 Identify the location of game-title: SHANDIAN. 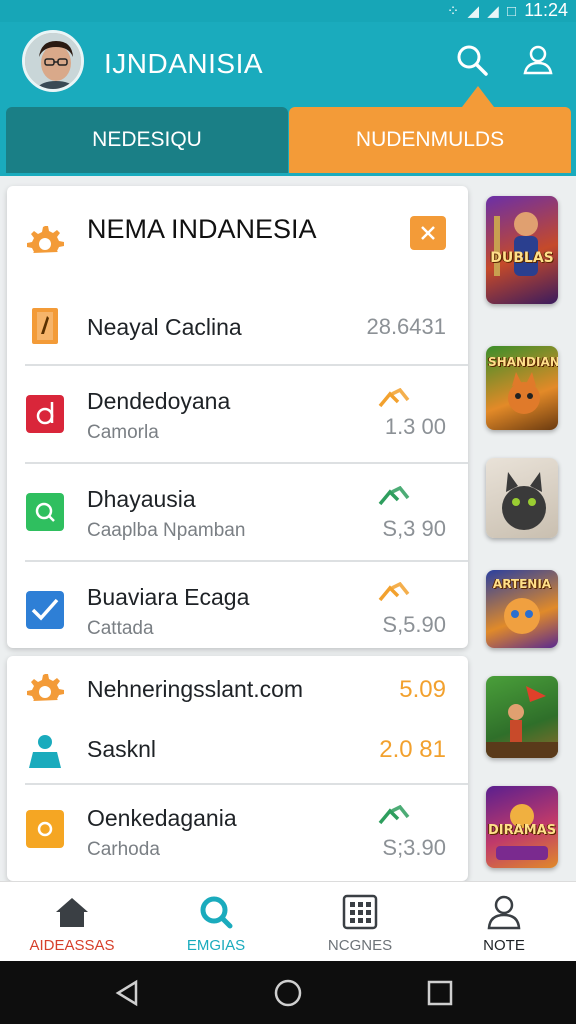
(523, 362).